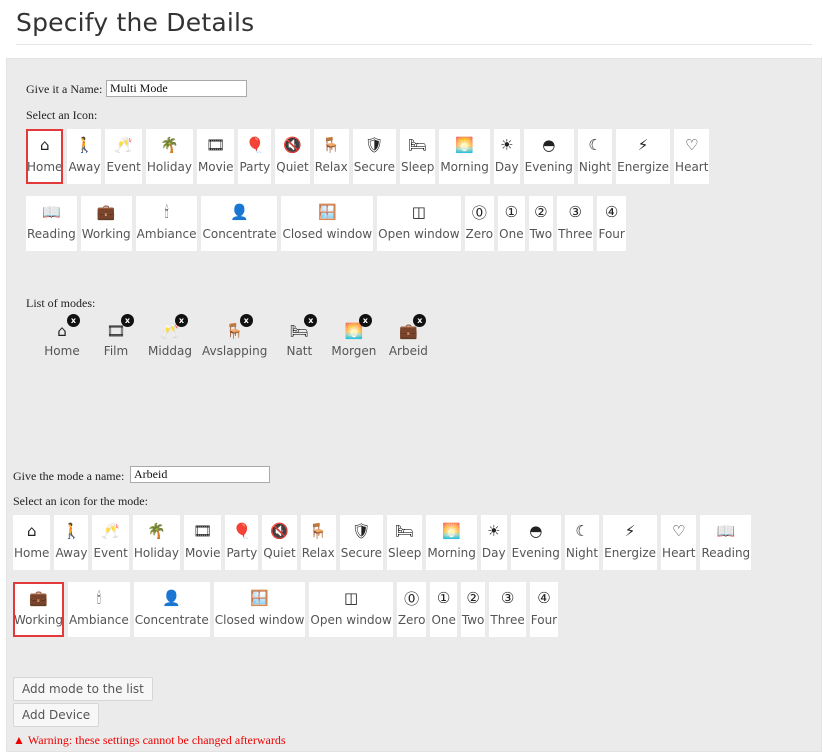 The width and height of the screenshot is (823, 752). What do you see at coordinates (200, 474) in the screenshot?
I see `mode-name-input` at bounding box center [200, 474].